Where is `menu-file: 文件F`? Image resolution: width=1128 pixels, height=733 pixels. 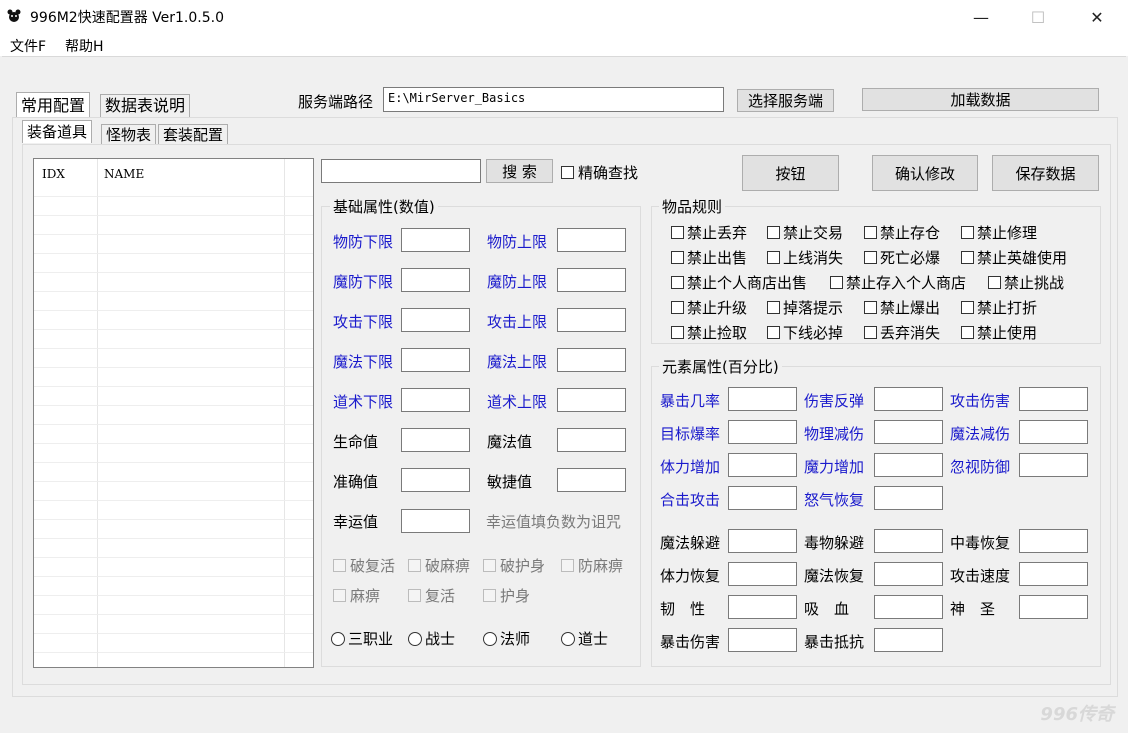
menu-file: 文件F is located at coordinates (28, 46).